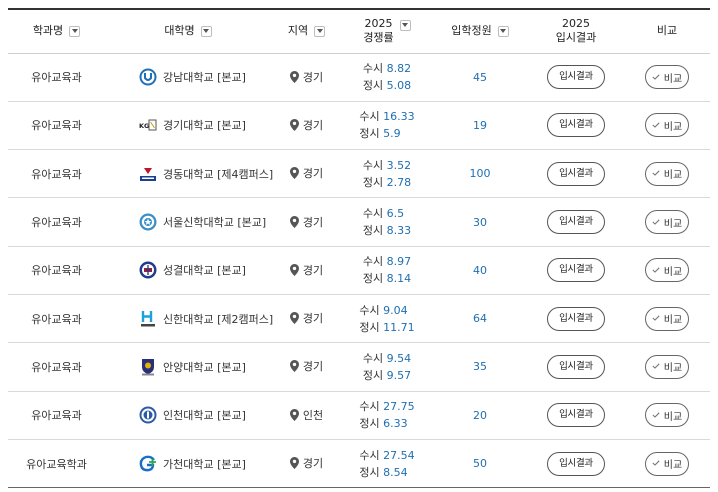 The height and width of the screenshot is (492, 718). Describe the element at coordinates (204, 77) in the screenshot. I see `univ-name: 강남대학교 [본교]` at that location.